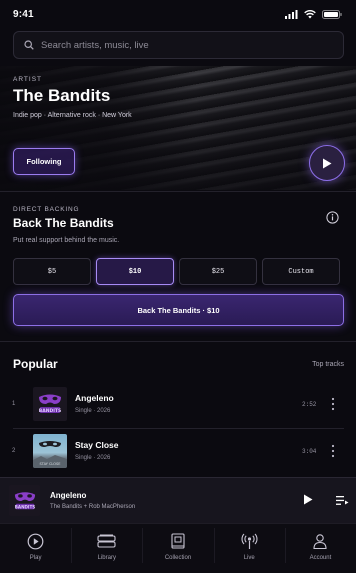 Image resolution: width=356 pixels, height=573 pixels. Describe the element at coordinates (27, 79) in the screenshot. I see `hero-eyebrow: ARTIST` at that location.